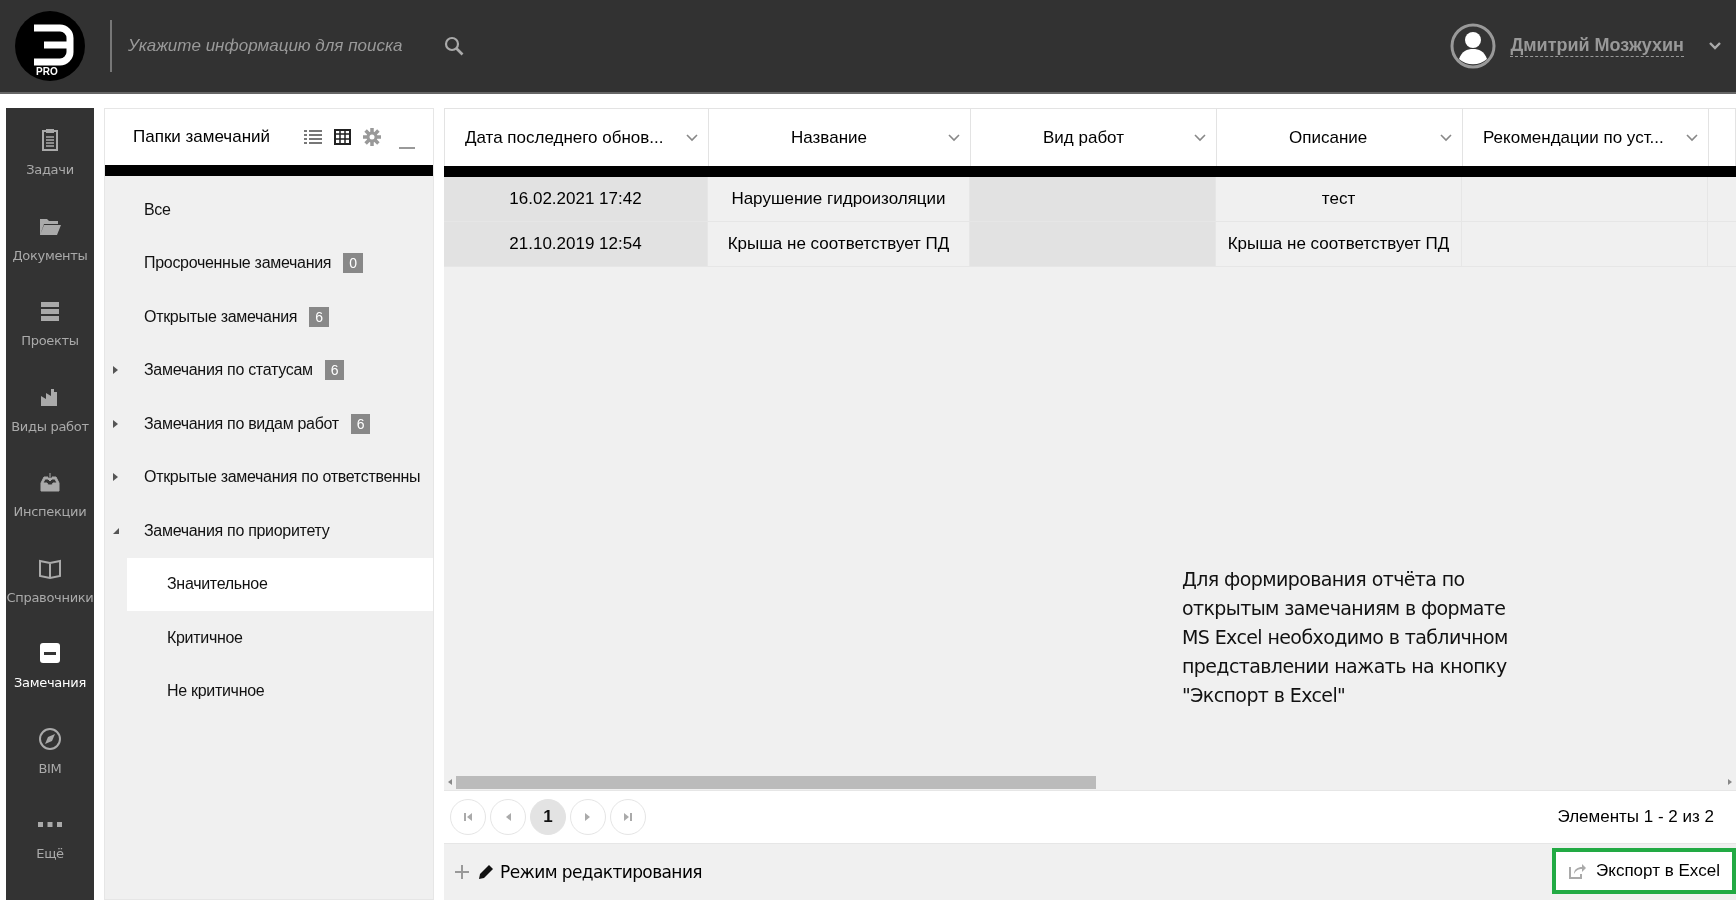 The width and height of the screenshot is (1736, 900). I want to click on share-icon, so click(1577, 871).